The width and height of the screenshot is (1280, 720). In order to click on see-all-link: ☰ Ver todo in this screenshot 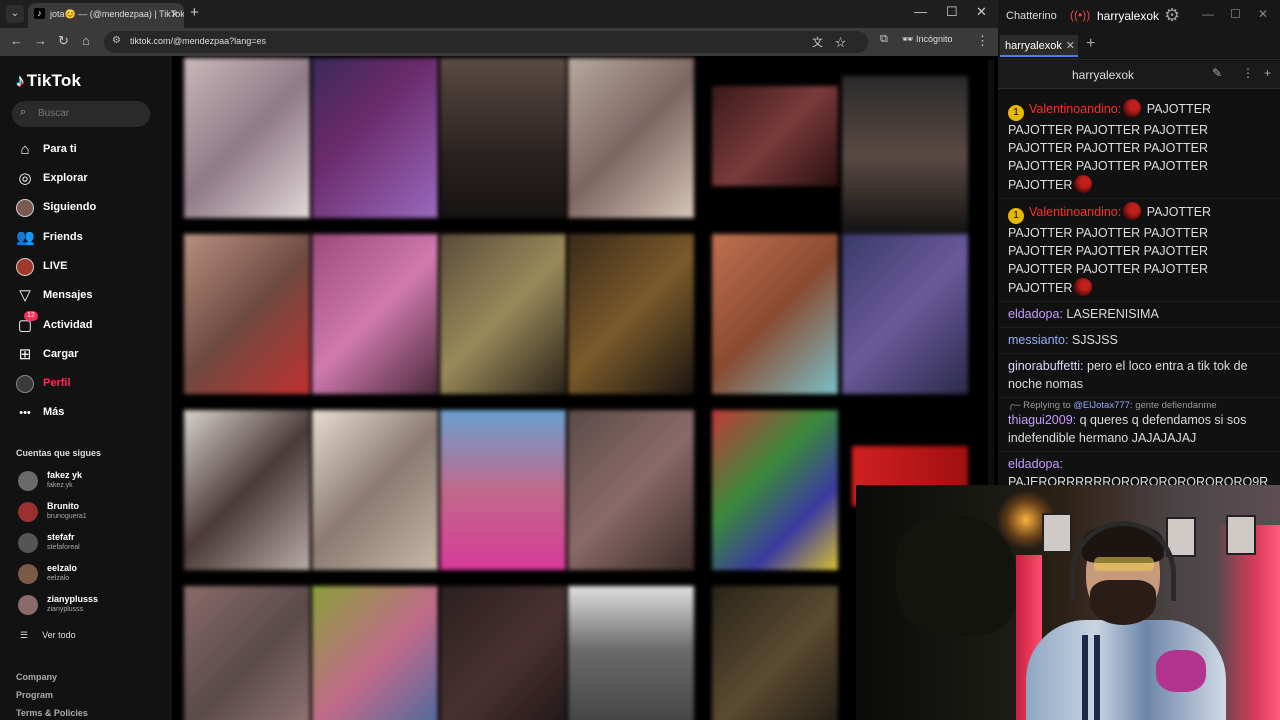, I will do `click(55, 635)`.